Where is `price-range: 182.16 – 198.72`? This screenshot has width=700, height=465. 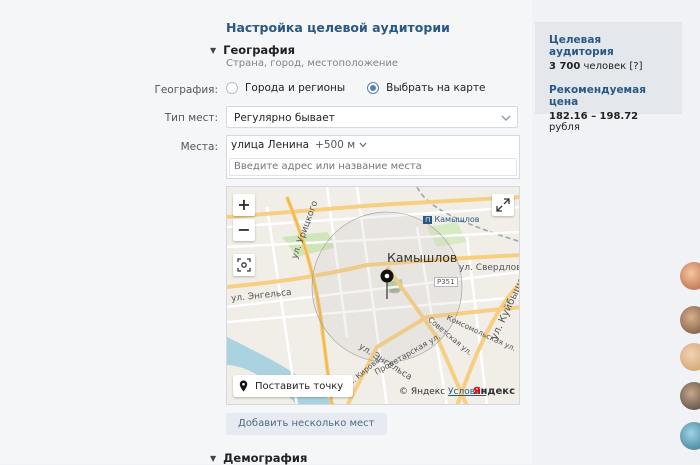
price-range: 182.16 – 198.72 is located at coordinates (594, 116).